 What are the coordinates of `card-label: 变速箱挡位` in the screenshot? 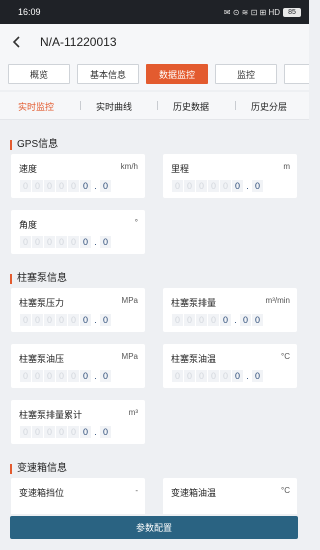 It's located at (42, 493).